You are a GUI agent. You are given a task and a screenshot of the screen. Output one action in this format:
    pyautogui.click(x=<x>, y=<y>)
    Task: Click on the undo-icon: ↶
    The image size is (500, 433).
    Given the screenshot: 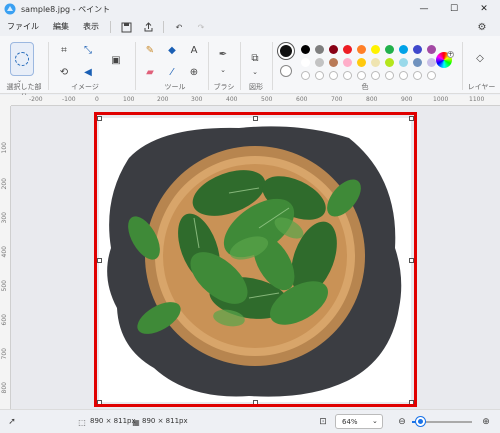 What is the action you would take?
    pyautogui.click(x=179, y=27)
    